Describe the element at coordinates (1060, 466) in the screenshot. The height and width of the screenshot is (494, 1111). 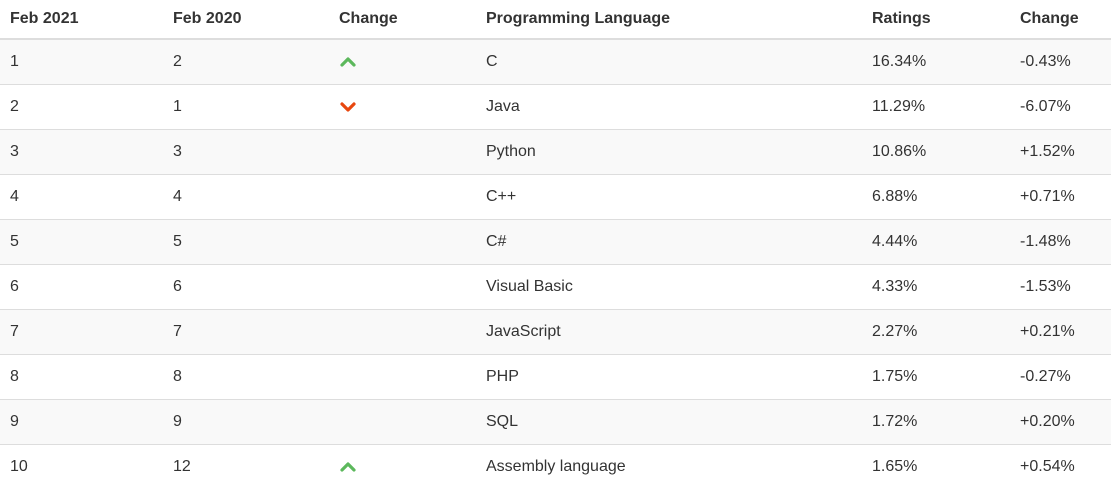
I see `rating-change-cell: +0.54%` at that location.